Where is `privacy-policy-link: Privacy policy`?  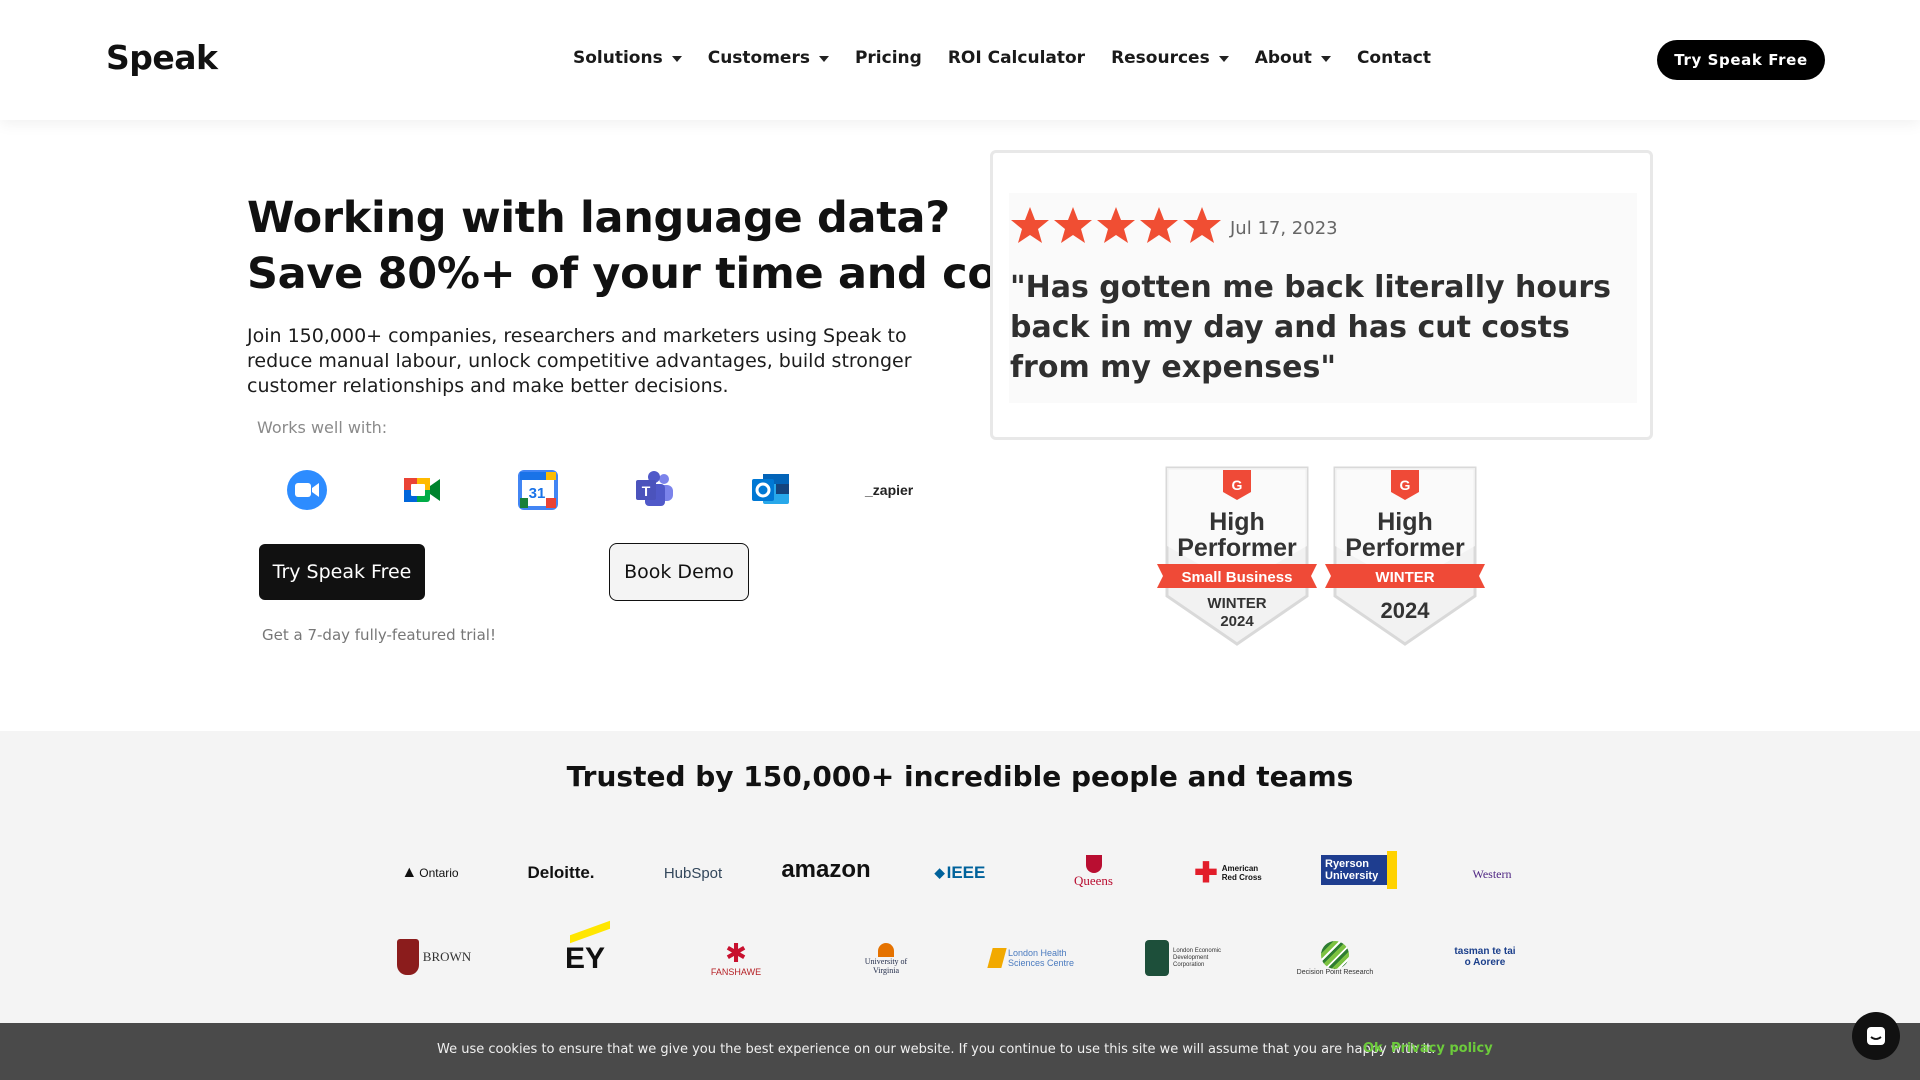
privacy-policy-link: Privacy policy is located at coordinates (1442, 1048).